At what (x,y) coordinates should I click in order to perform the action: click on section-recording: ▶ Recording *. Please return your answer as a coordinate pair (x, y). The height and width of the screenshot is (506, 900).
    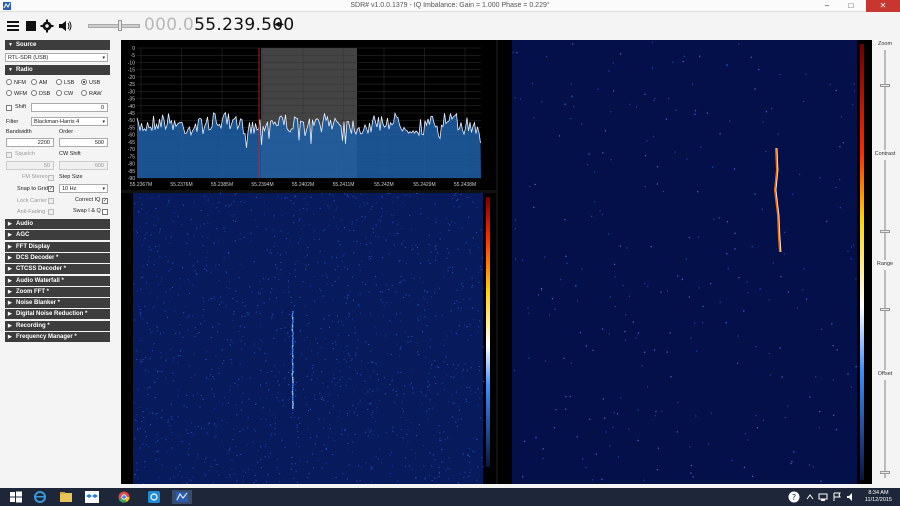
    Looking at the image, I should click on (57, 325).